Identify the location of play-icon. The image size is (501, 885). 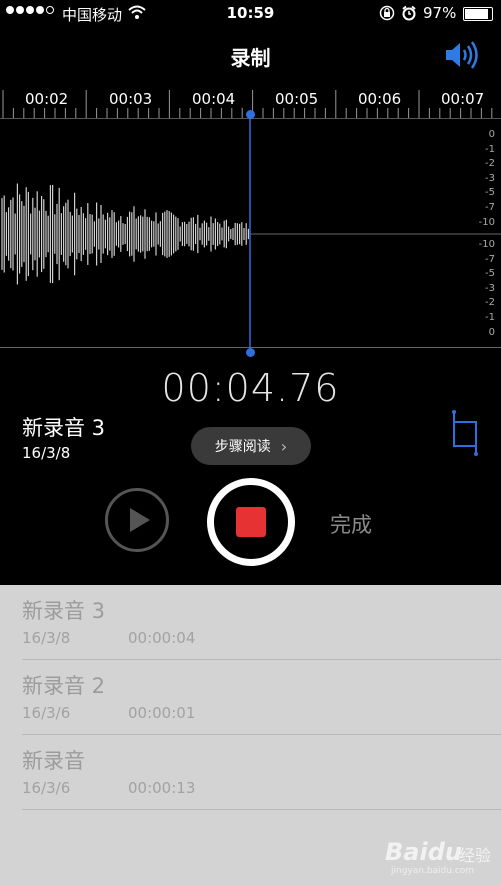
(140, 520).